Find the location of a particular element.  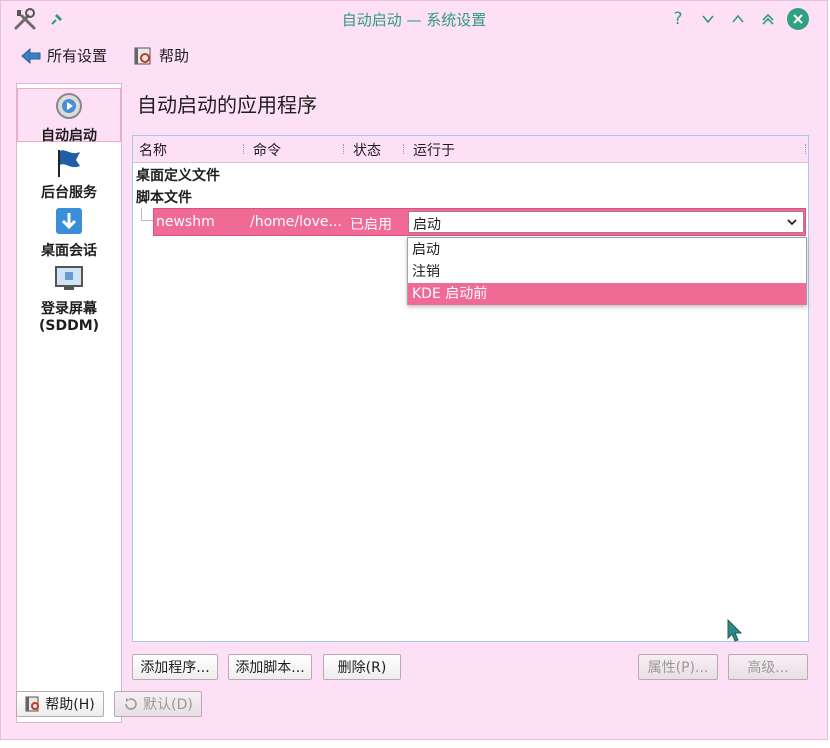

remove-button: 删除(R) is located at coordinates (362, 667).